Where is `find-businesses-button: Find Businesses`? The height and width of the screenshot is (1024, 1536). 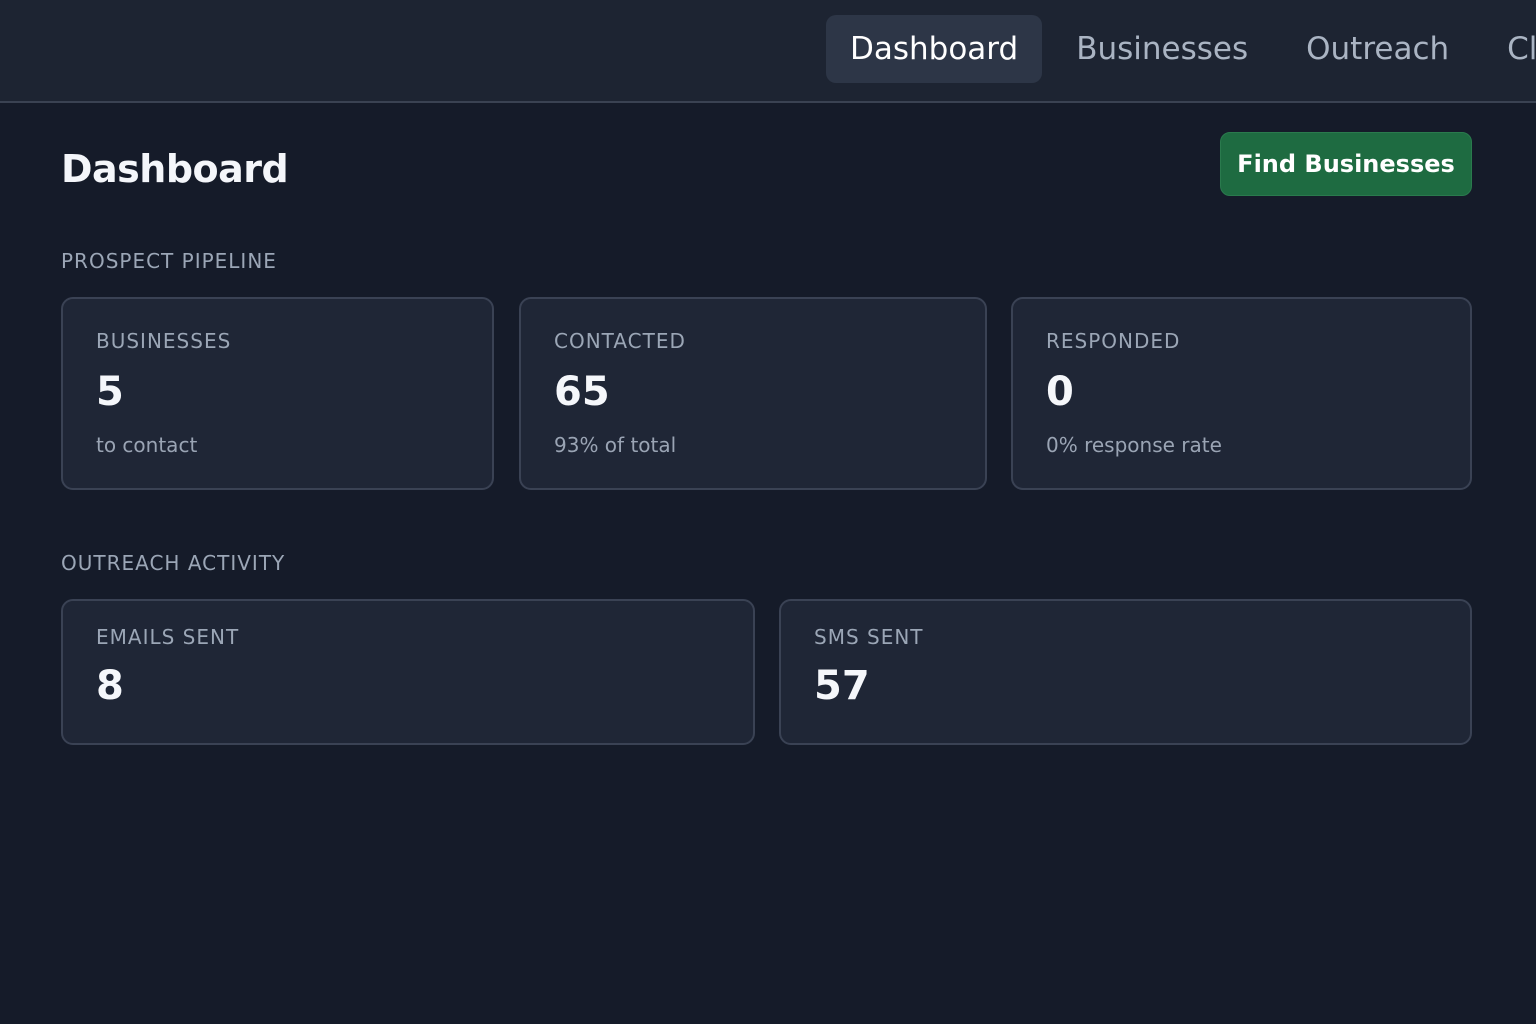 find-businesses-button: Find Businesses is located at coordinates (1346, 164).